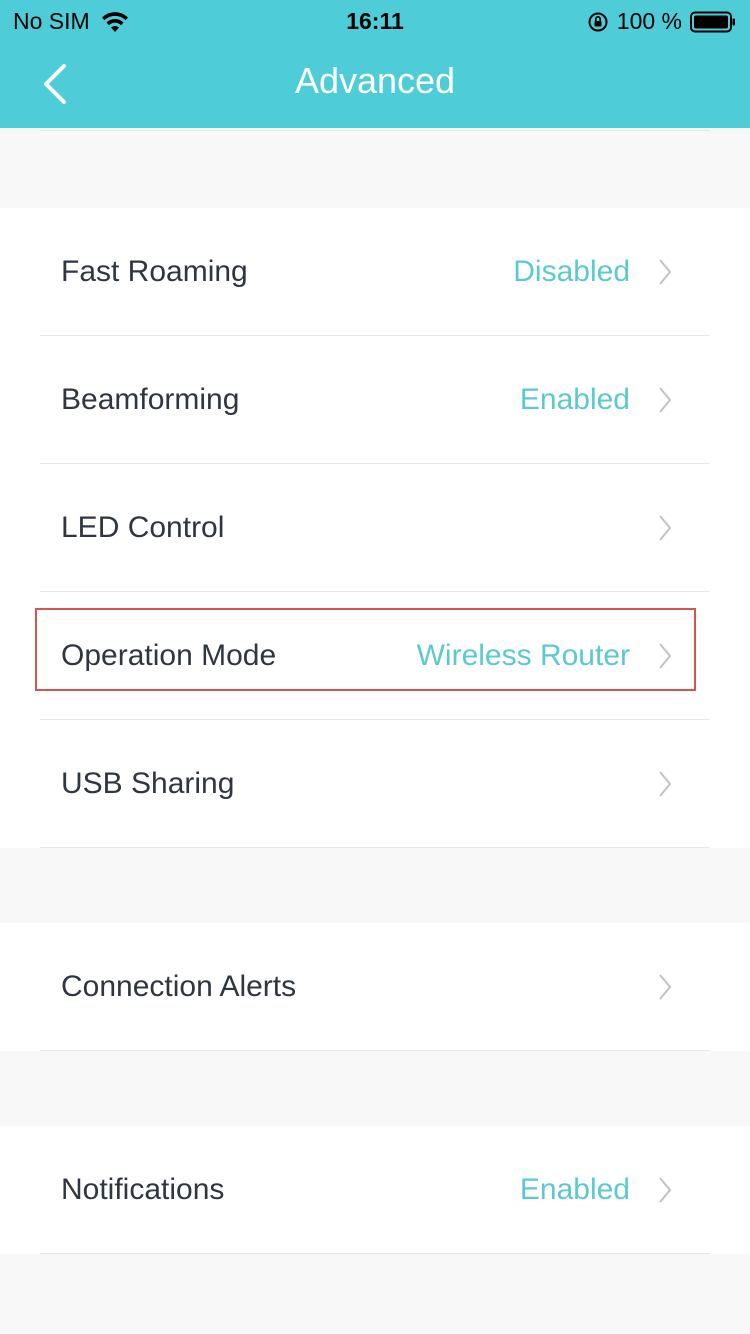  Describe the element at coordinates (169, 655) in the screenshot. I see `operation-mode-label: Operation Mode` at that location.